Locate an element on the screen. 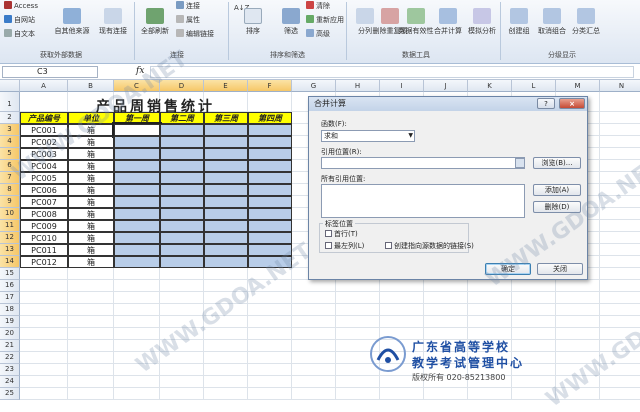 This screenshot has height=412, width=640. add-button: 添加(A) is located at coordinates (557, 190).